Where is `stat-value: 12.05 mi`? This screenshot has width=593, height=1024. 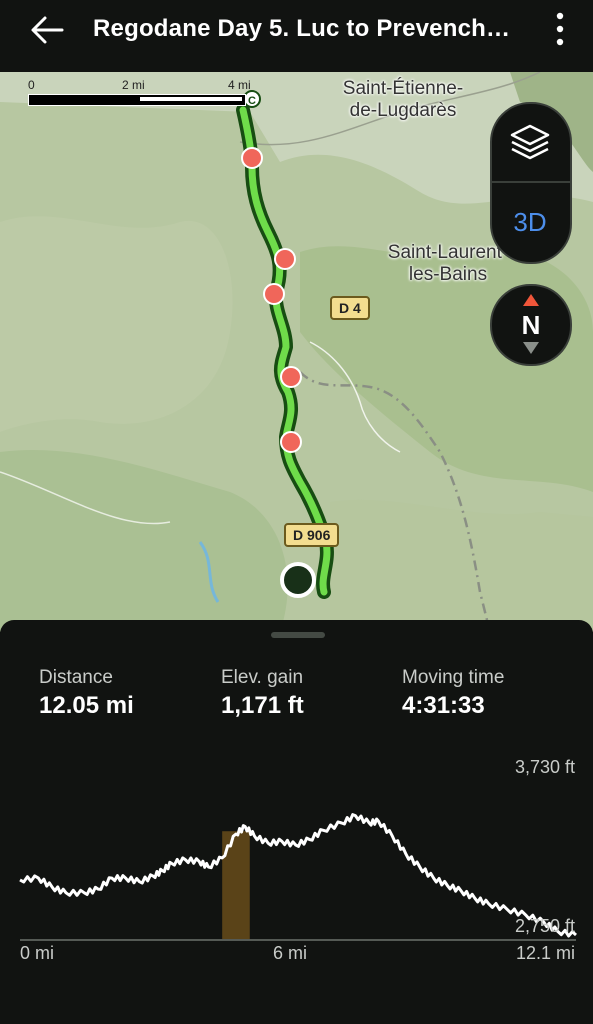
stat-value: 12.05 mi is located at coordinates (86, 705).